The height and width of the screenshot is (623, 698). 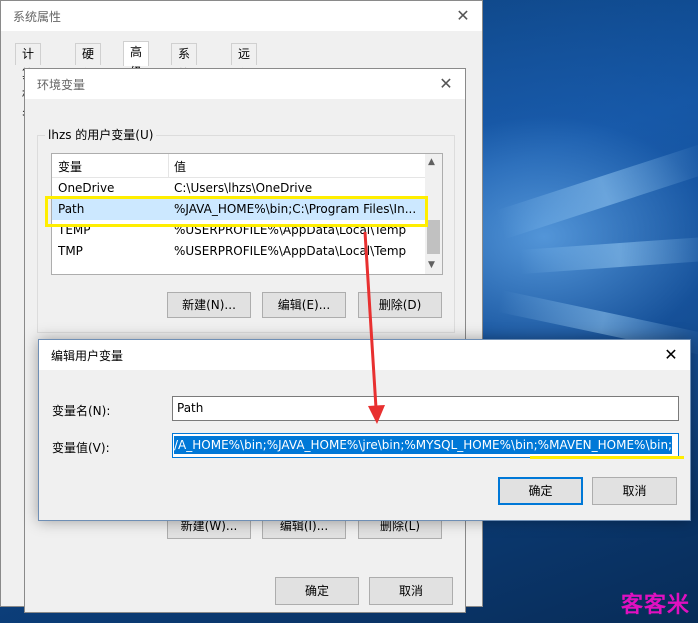 I want to click on red-arrow-head, so click(x=376, y=414).